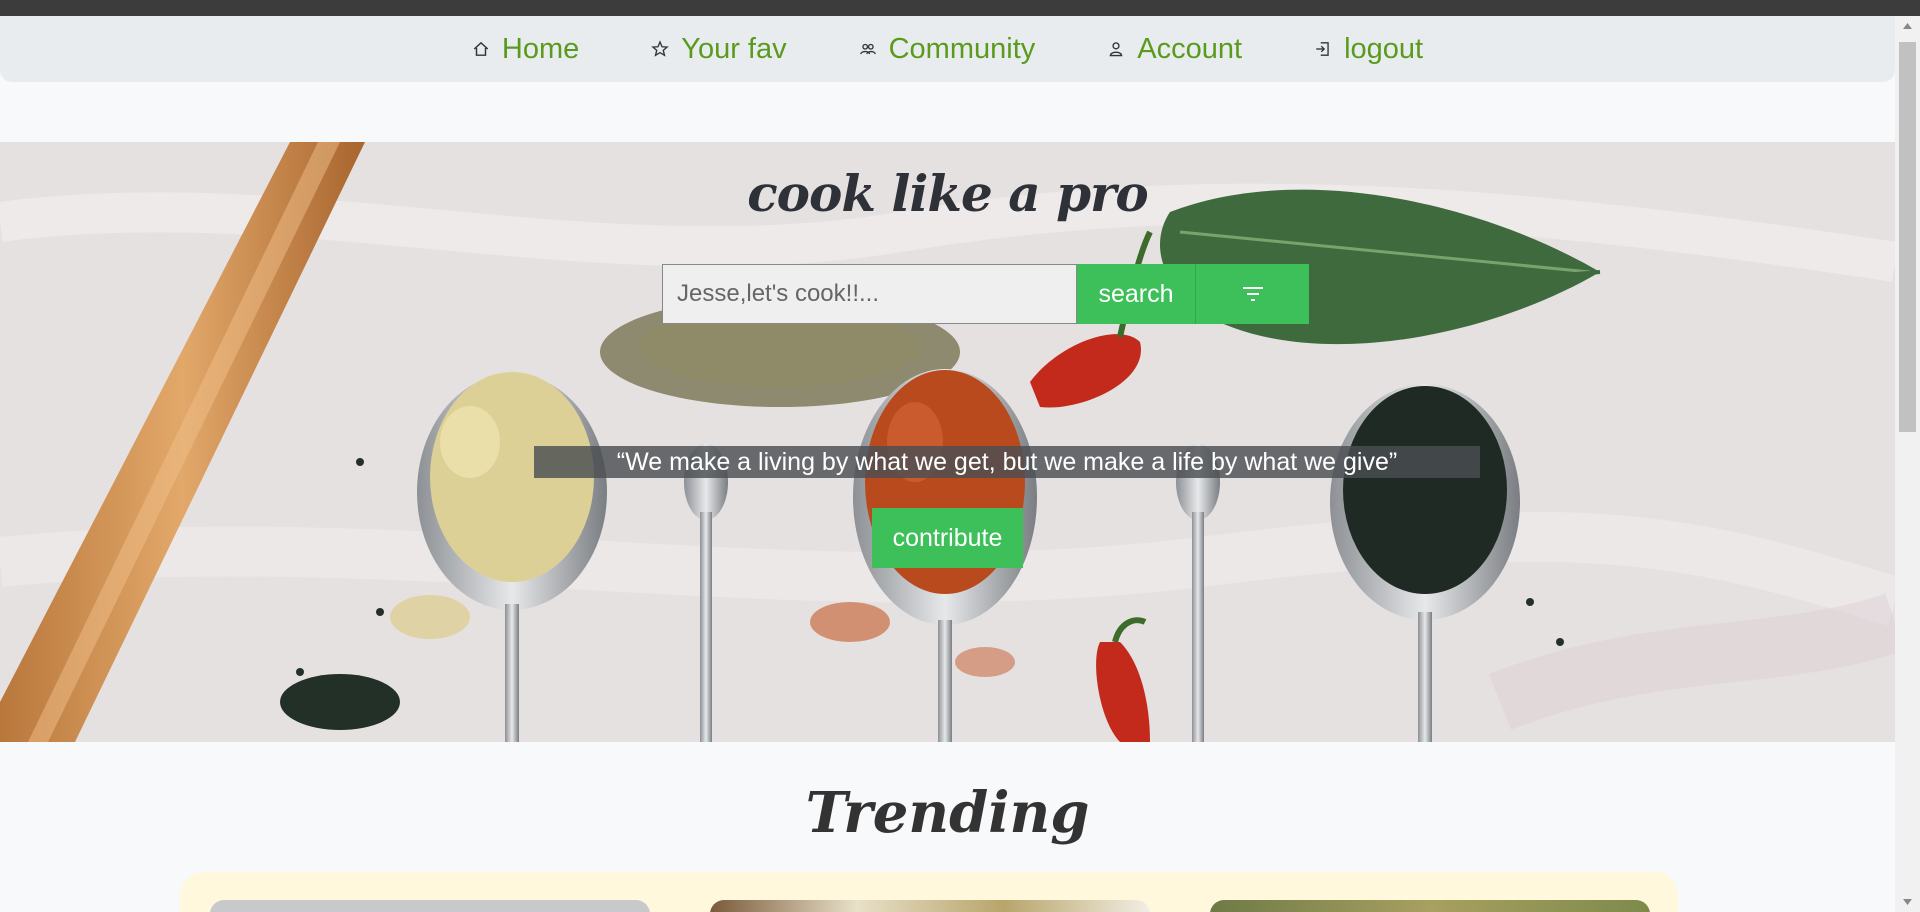 The height and width of the screenshot is (912, 1920). Describe the element at coordinates (947, 538) in the screenshot. I see `contribute-button: contribute` at that location.